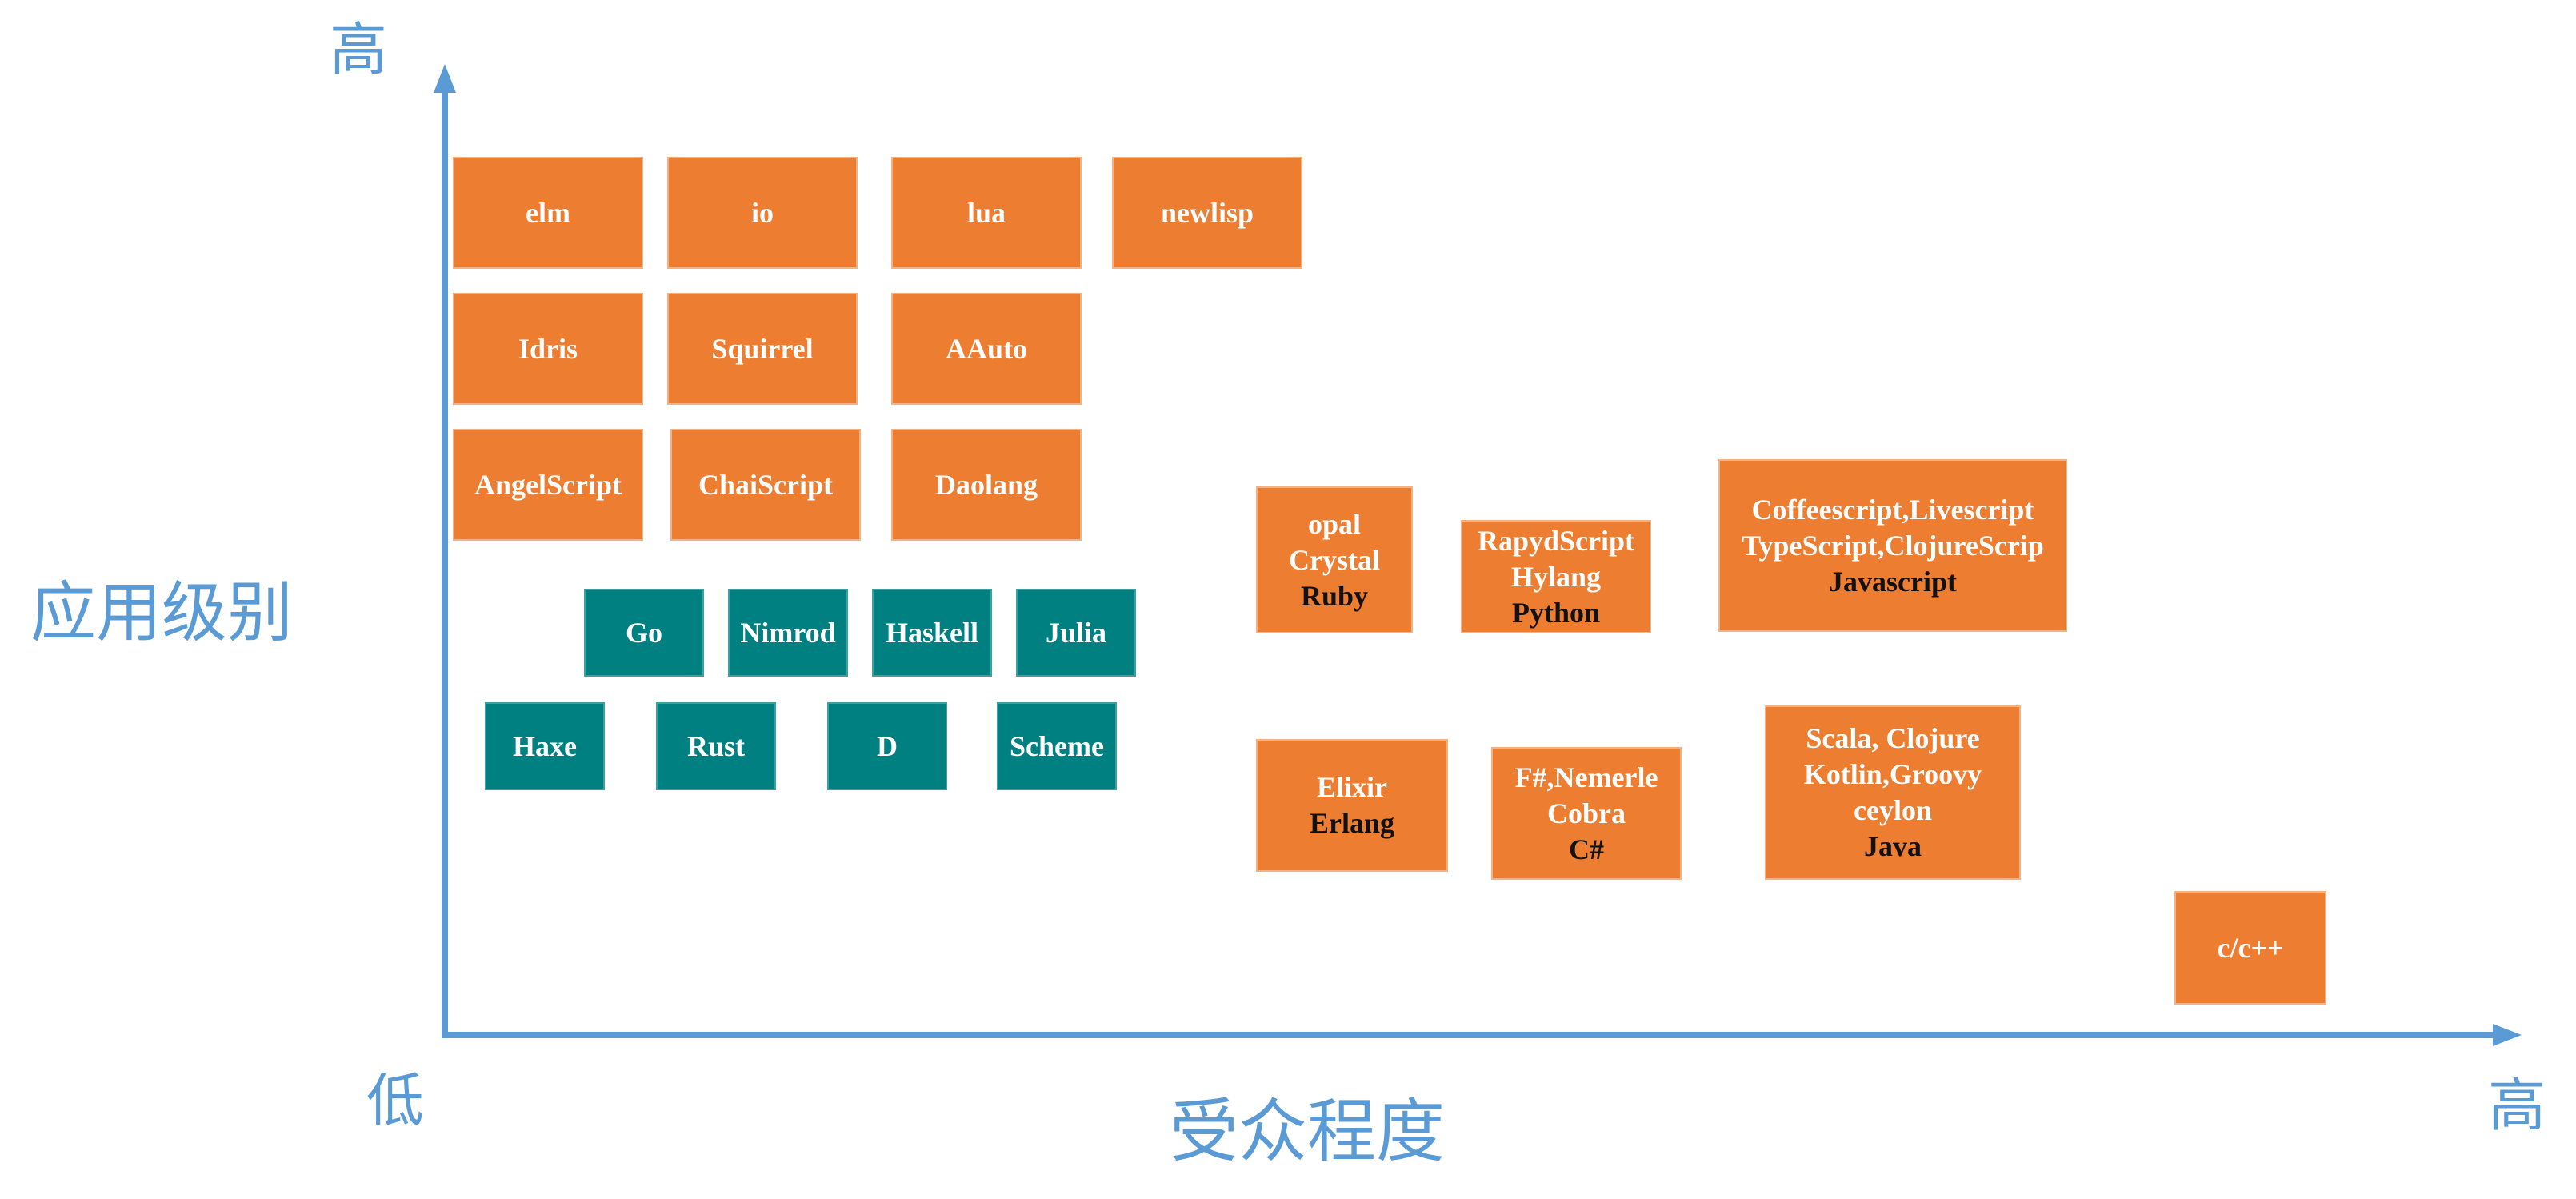 The image size is (2576, 1199). Describe the element at coordinates (1352, 787) in the screenshot. I see `erlang-label-1: Elixir` at that location.